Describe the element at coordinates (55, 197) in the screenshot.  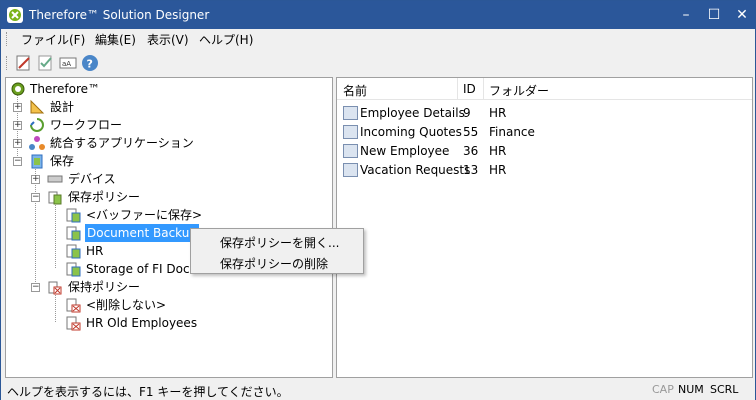
I see `storage-policy-icon` at that location.